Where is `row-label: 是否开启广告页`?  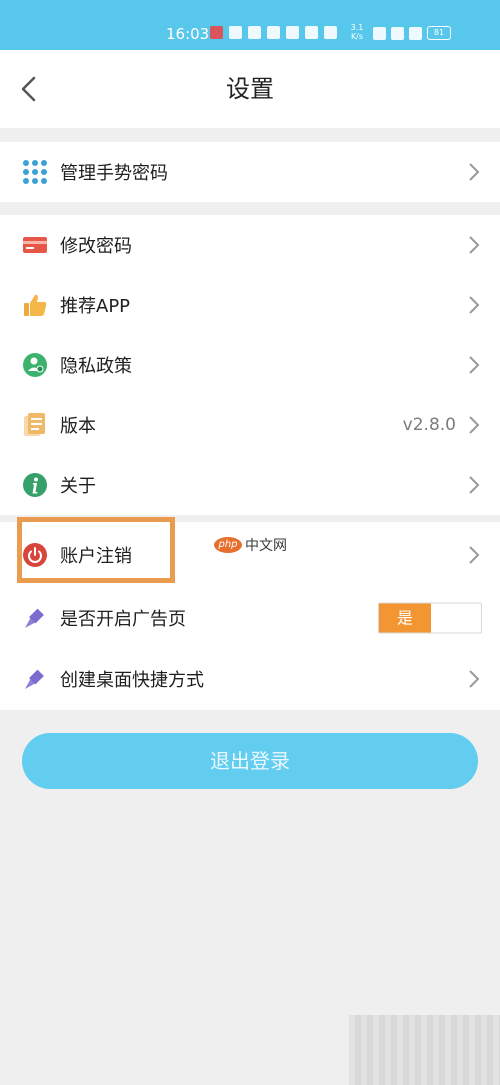
row-label: 是否开启广告页 is located at coordinates (123, 619).